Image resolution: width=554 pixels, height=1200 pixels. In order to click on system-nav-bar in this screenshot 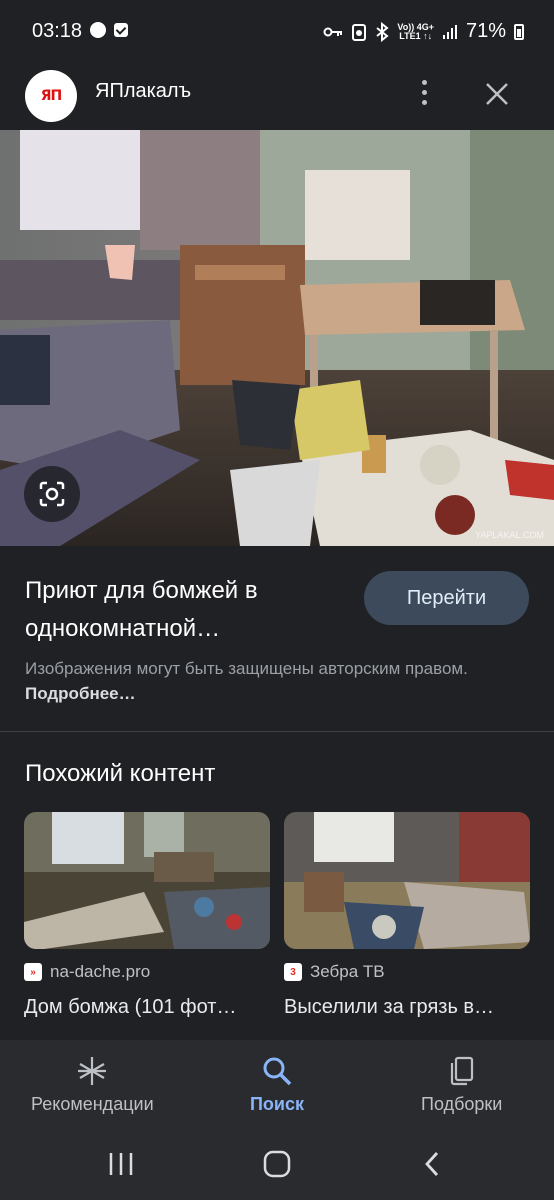, I will do `click(277, 1164)`.